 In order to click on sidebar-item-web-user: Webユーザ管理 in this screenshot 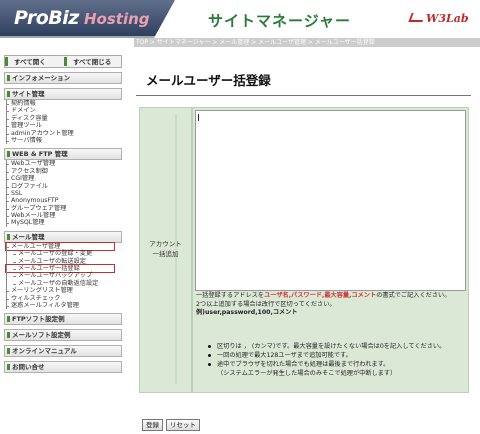, I will do `click(66, 164)`.